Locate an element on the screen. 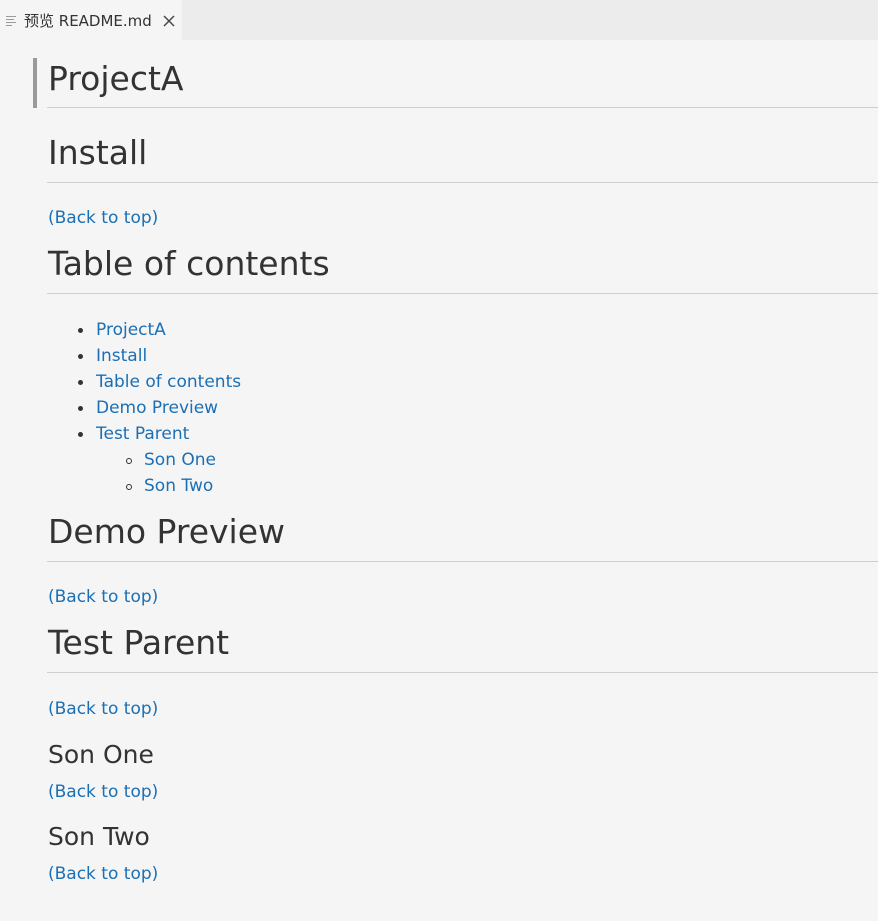  tab-readme-preview: 预览 README.md is located at coordinates (91, 20).